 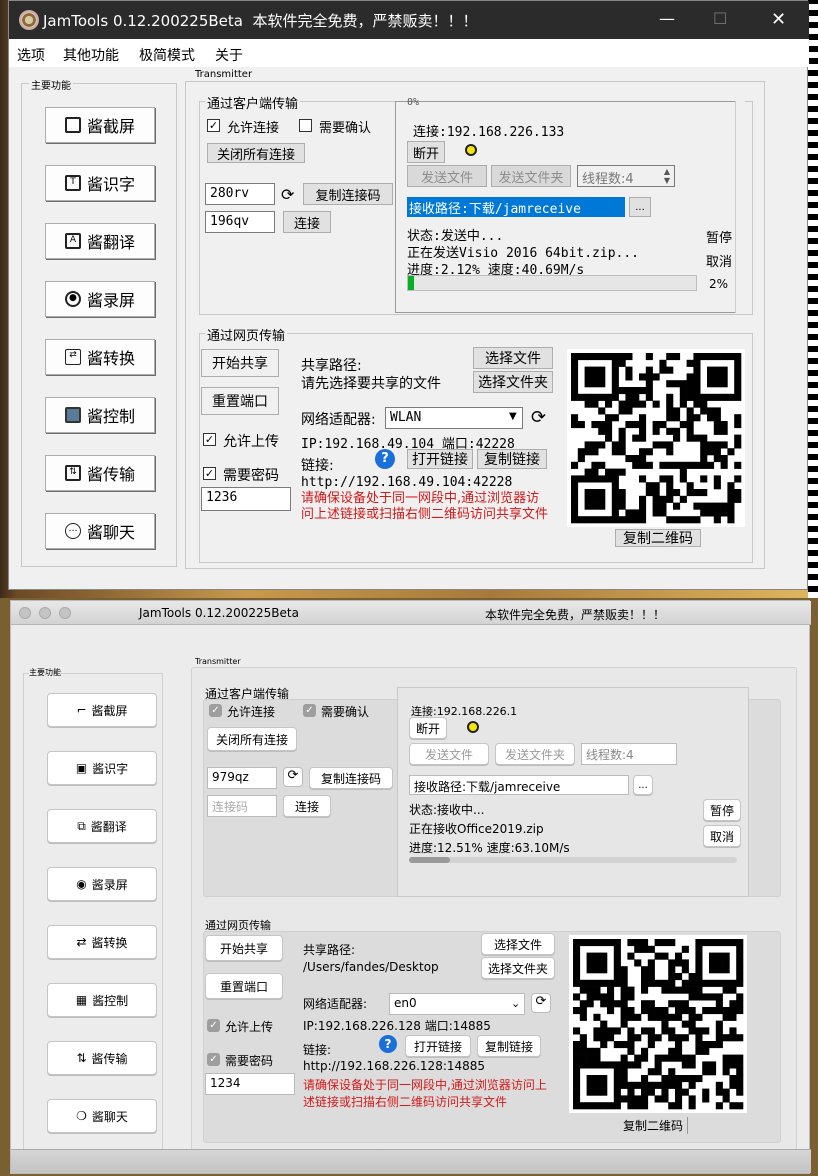 What do you see at coordinates (667, 18) in the screenshot?
I see `minimize-button: —` at bounding box center [667, 18].